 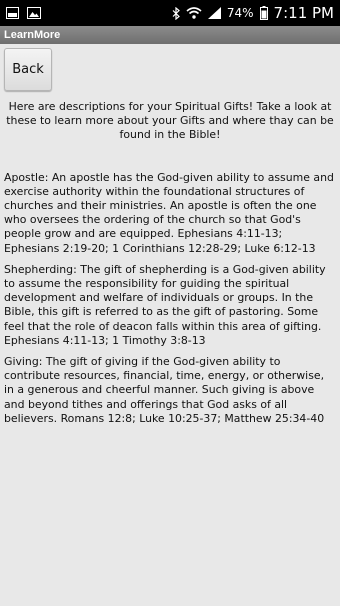 What do you see at coordinates (170, 35) in the screenshot?
I see `app-title-bar: LearnMore` at bounding box center [170, 35].